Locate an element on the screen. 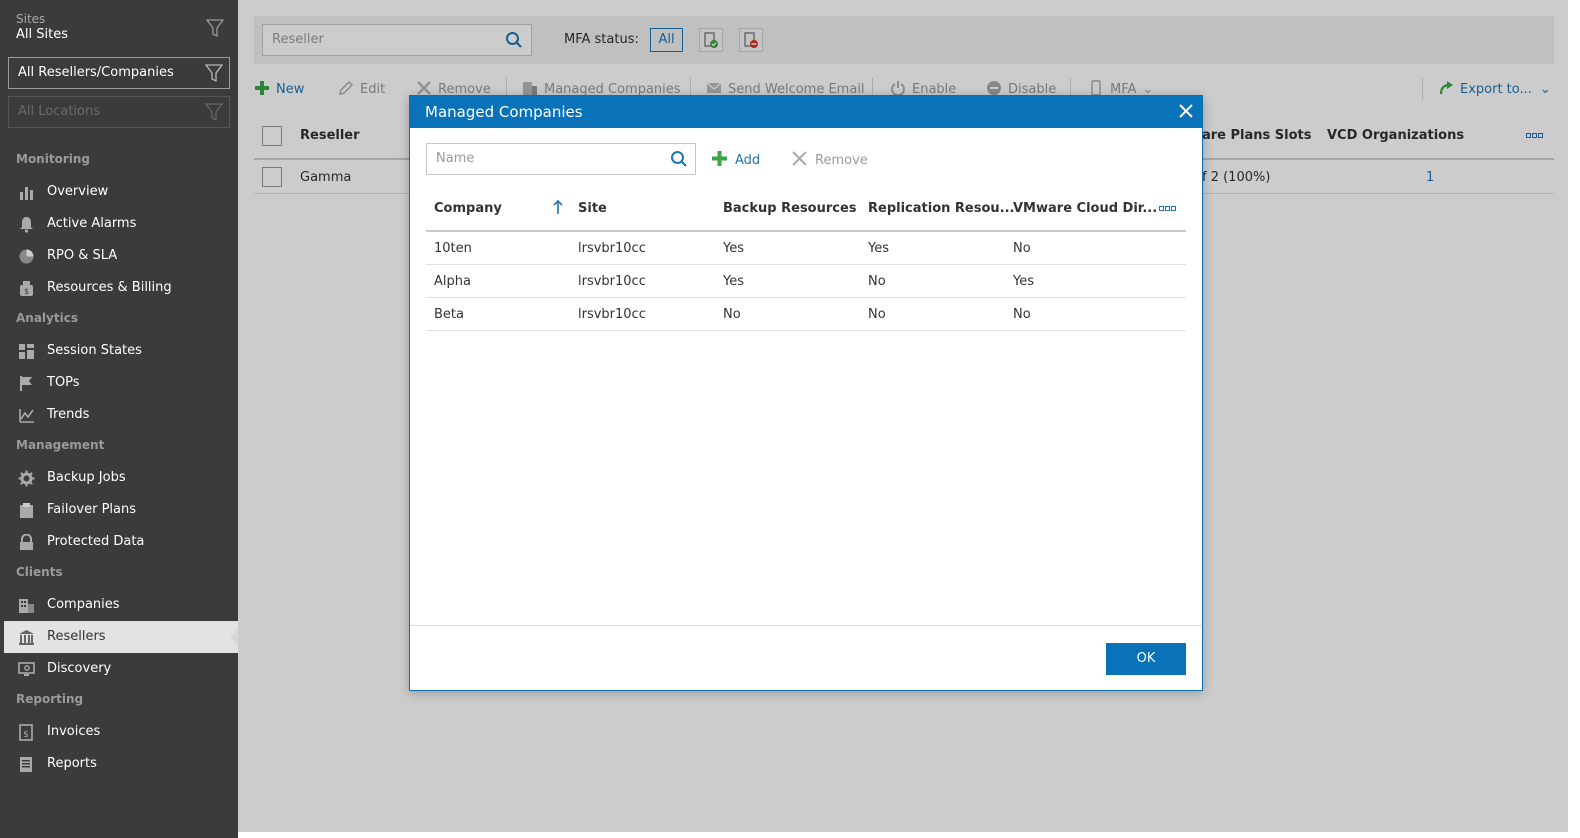 Image resolution: width=1580 pixels, height=838 pixels. sidebar-item-label: TOPs is located at coordinates (63, 382).